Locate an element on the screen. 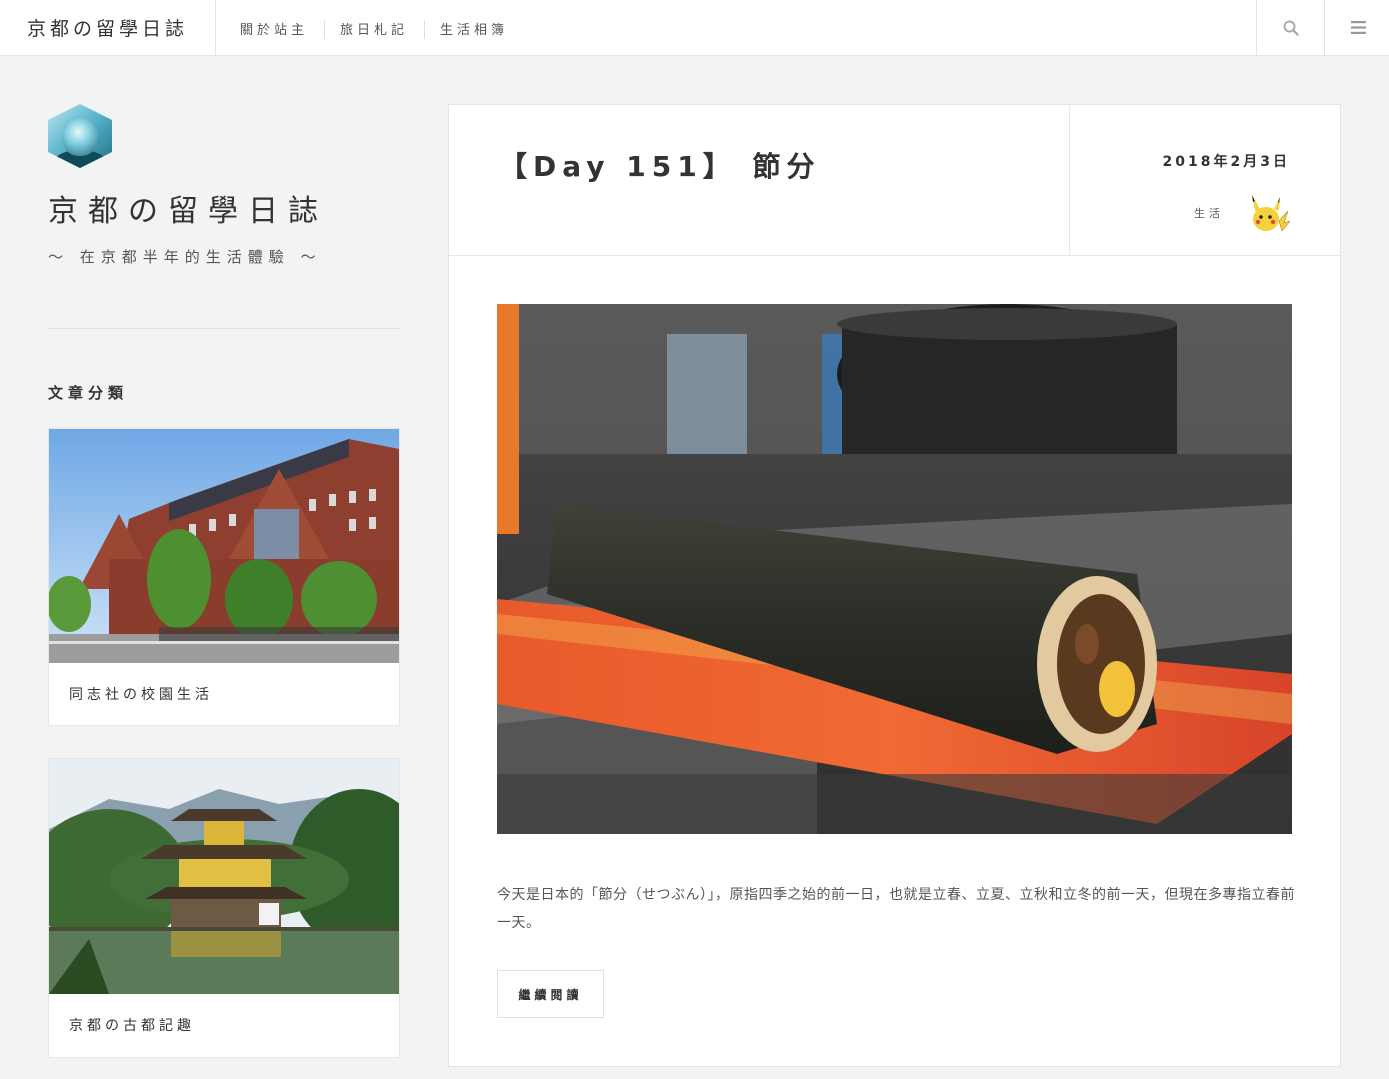 Image resolution: width=1389 pixels, height=1079 pixels. main-nav: 關於站主 旅日札記 生活相簿 is located at coordinates (374, 27).